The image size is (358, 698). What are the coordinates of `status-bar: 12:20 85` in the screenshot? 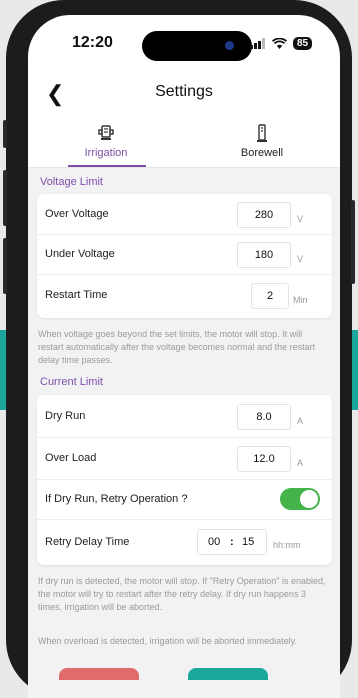 It's located at (184, 45).